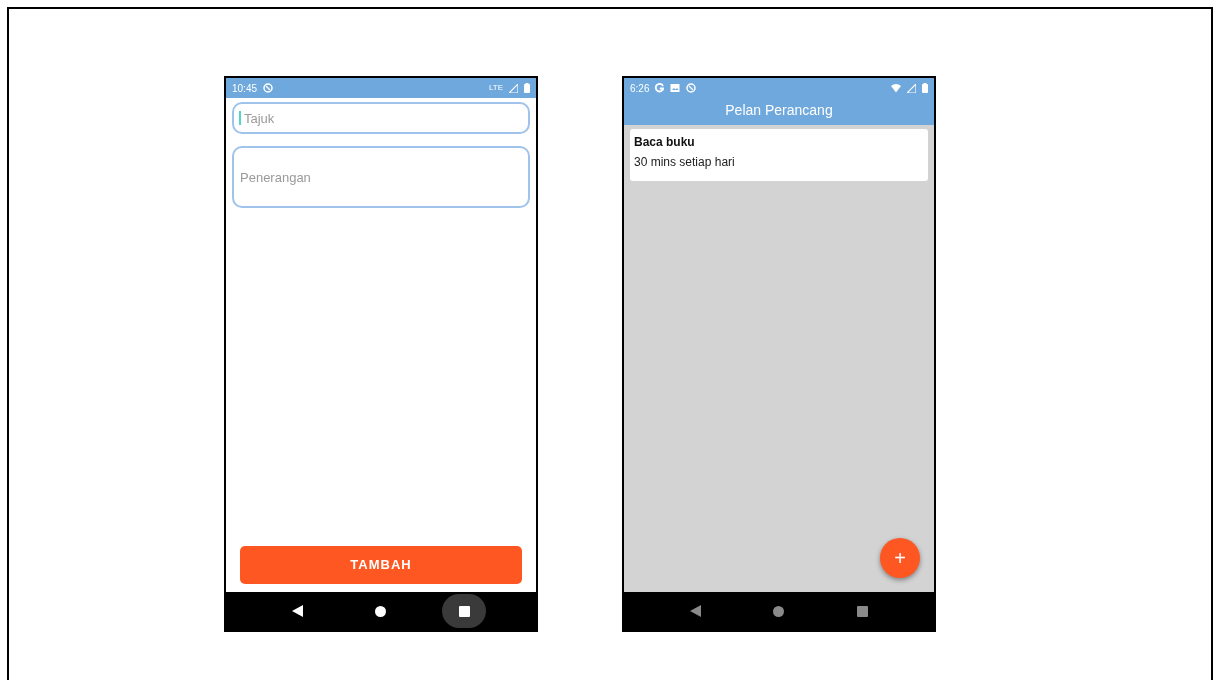  Describe the element at coordinates (381, 118) in the screenshot. I see `title-field: Tajuk` at that location.